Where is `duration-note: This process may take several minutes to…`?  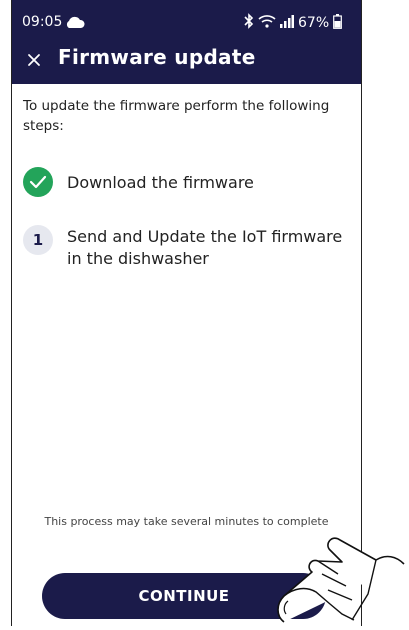 duration-note: This process may take several minutes to… is located at coordinates (186, 521).